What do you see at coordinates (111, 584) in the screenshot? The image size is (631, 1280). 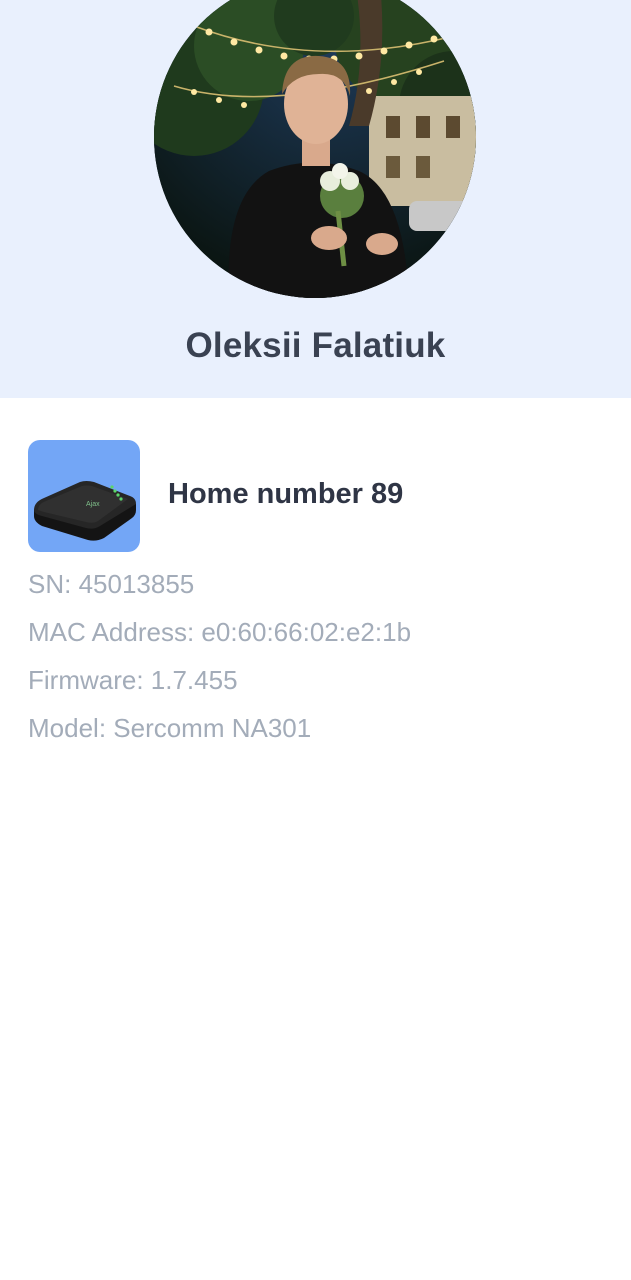 I see `serial-number: SN: 45013855` at bounding box center [111, 584].